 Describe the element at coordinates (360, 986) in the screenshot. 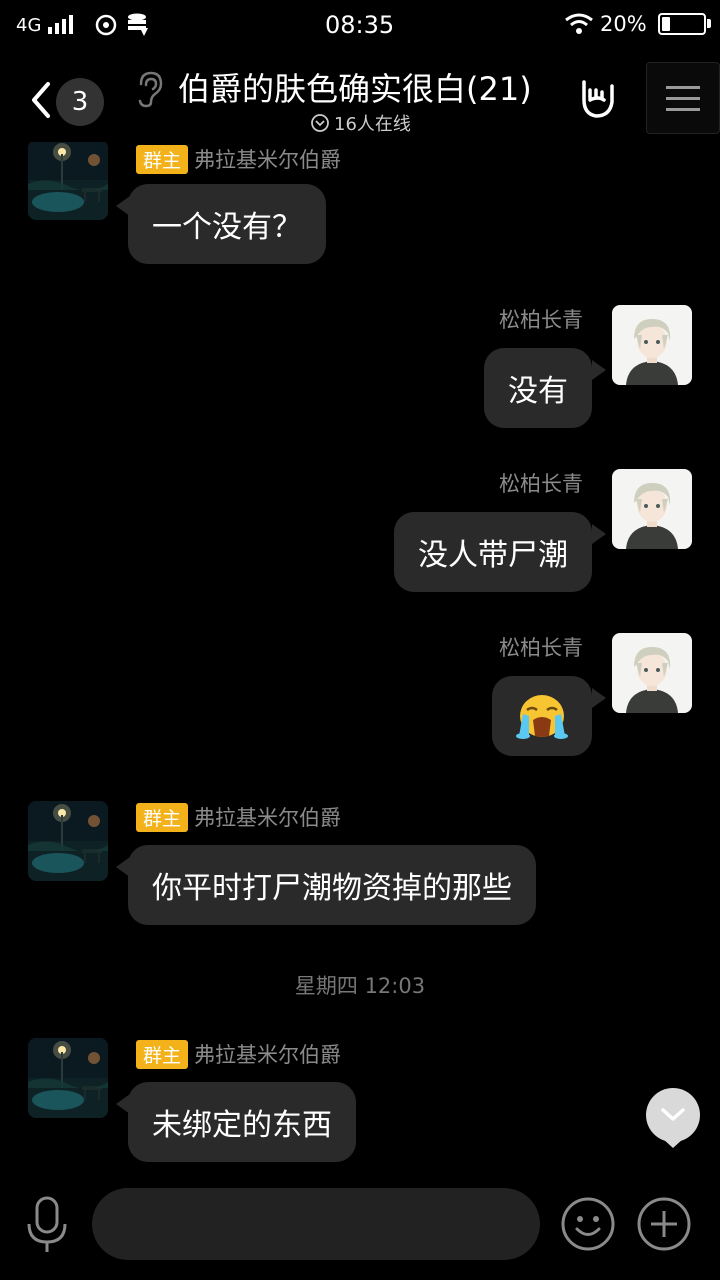

I see `time-divider: 星期四 12:03` at that location.